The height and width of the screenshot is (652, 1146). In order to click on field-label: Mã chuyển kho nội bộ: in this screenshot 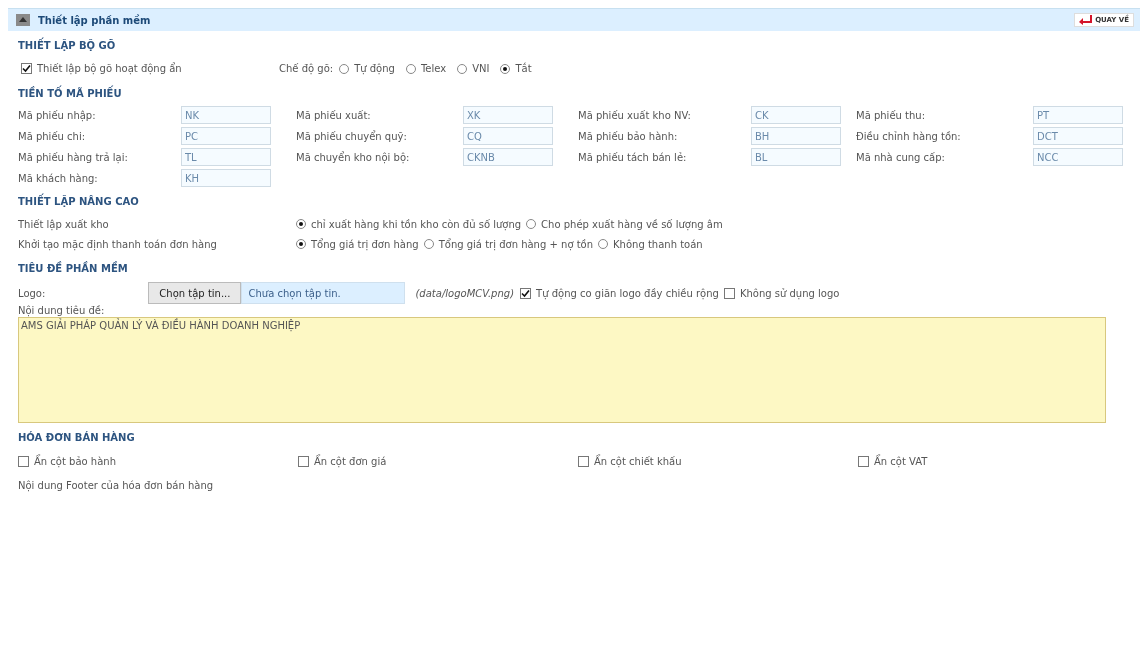, I will do `click(353, 157)`.